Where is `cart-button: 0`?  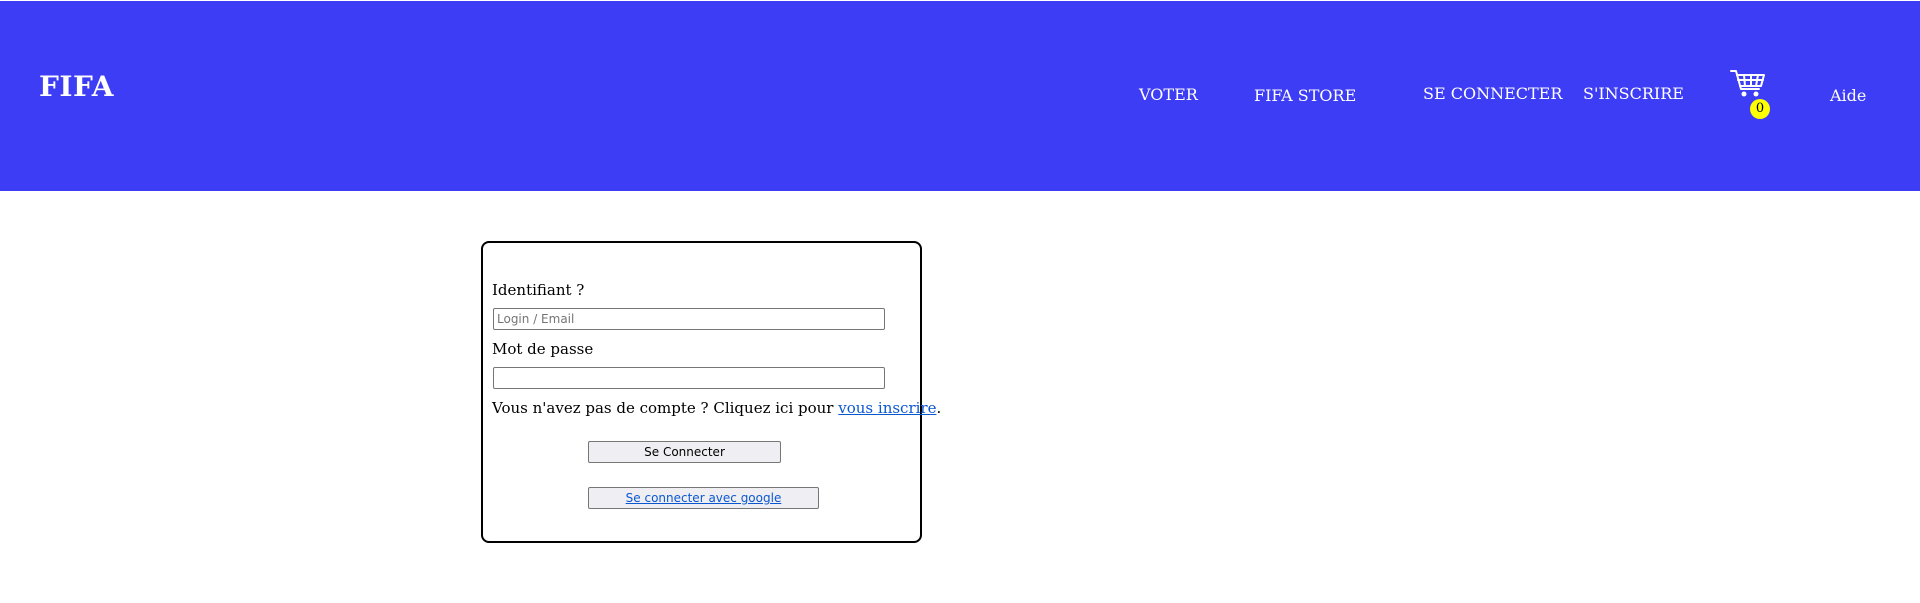 cart-button: 0 is located at coordinates (1750, 93).